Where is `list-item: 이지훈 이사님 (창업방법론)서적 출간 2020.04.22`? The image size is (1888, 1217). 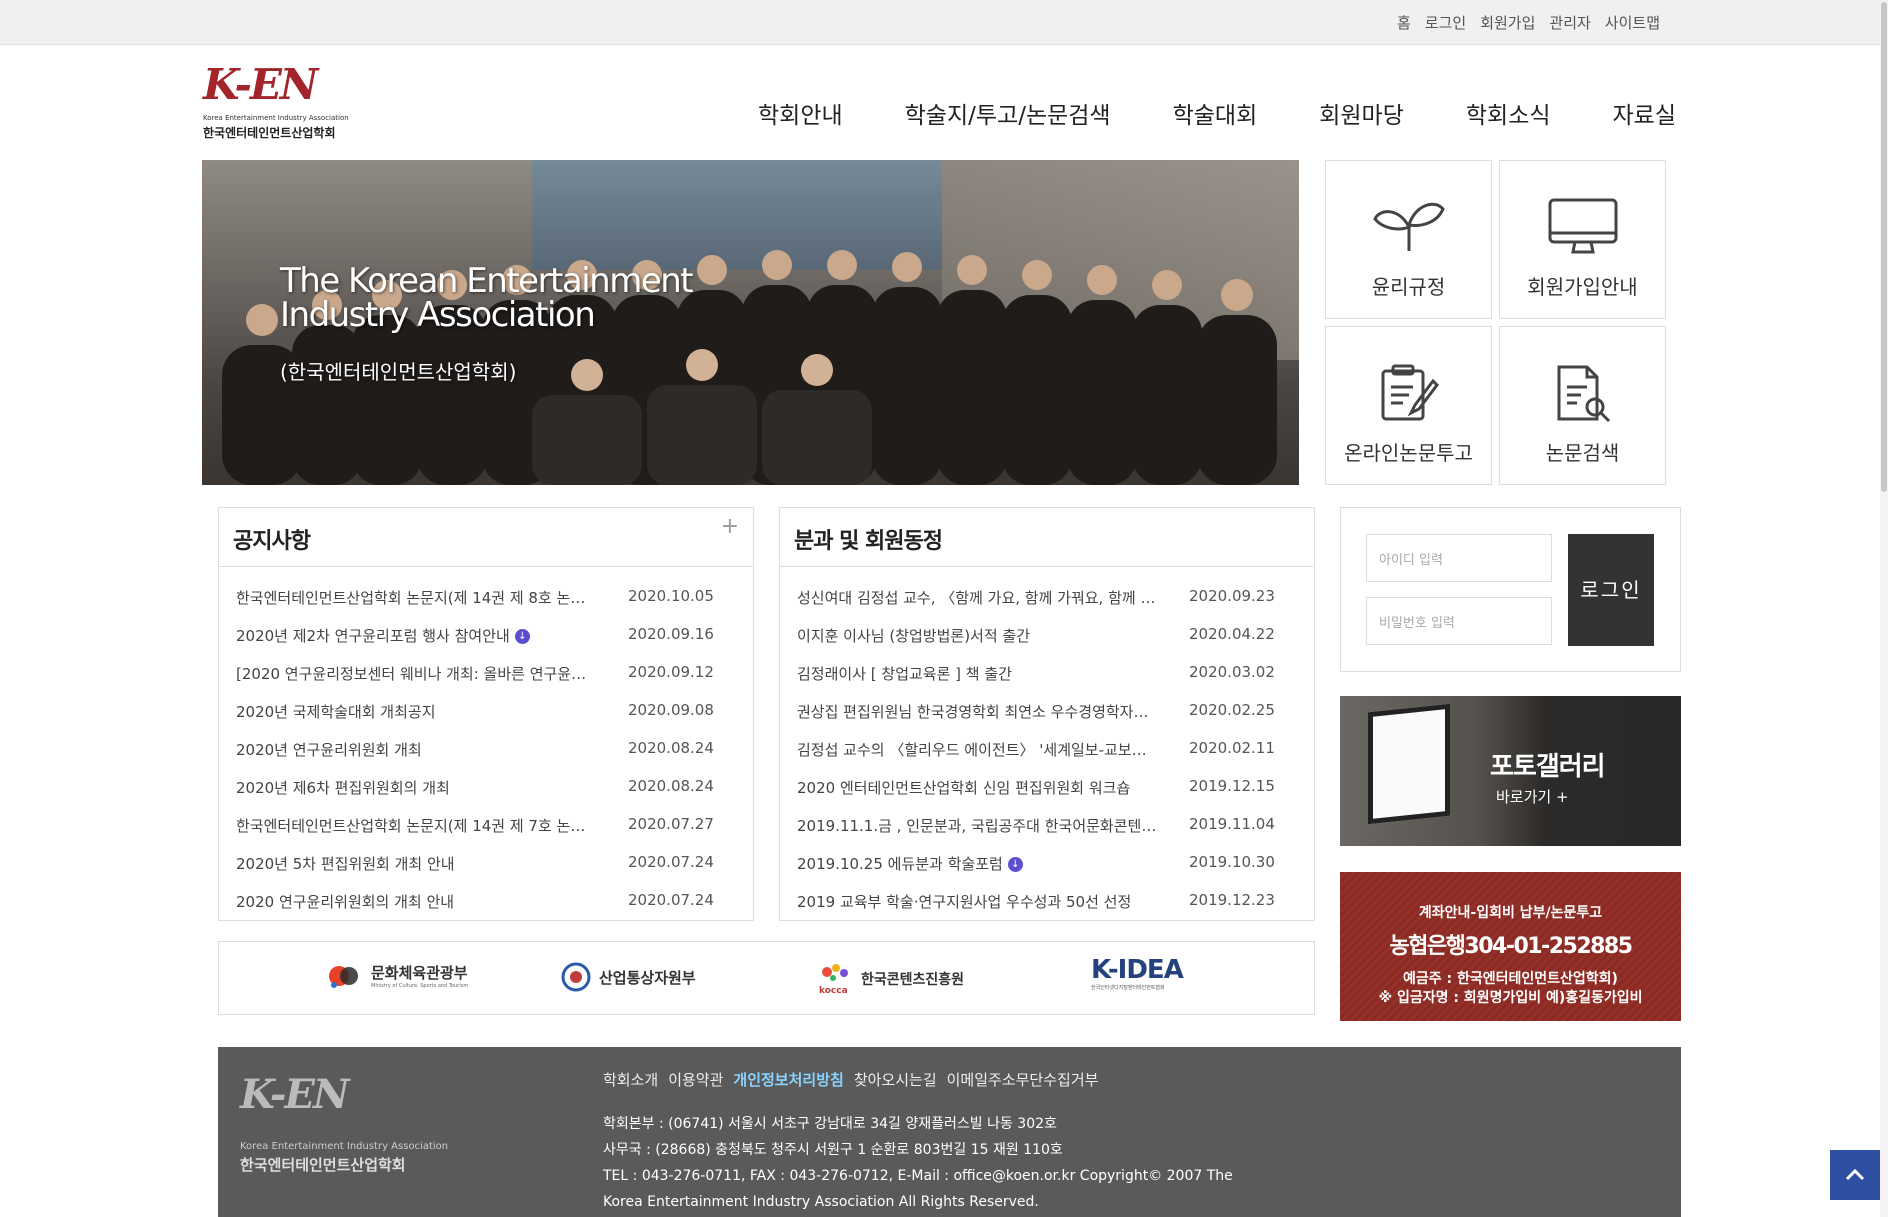 list-item: 이지훈 이사님 (창업방법론)서적 출간 2020.04.22 is located at coordinates (1047, 638).